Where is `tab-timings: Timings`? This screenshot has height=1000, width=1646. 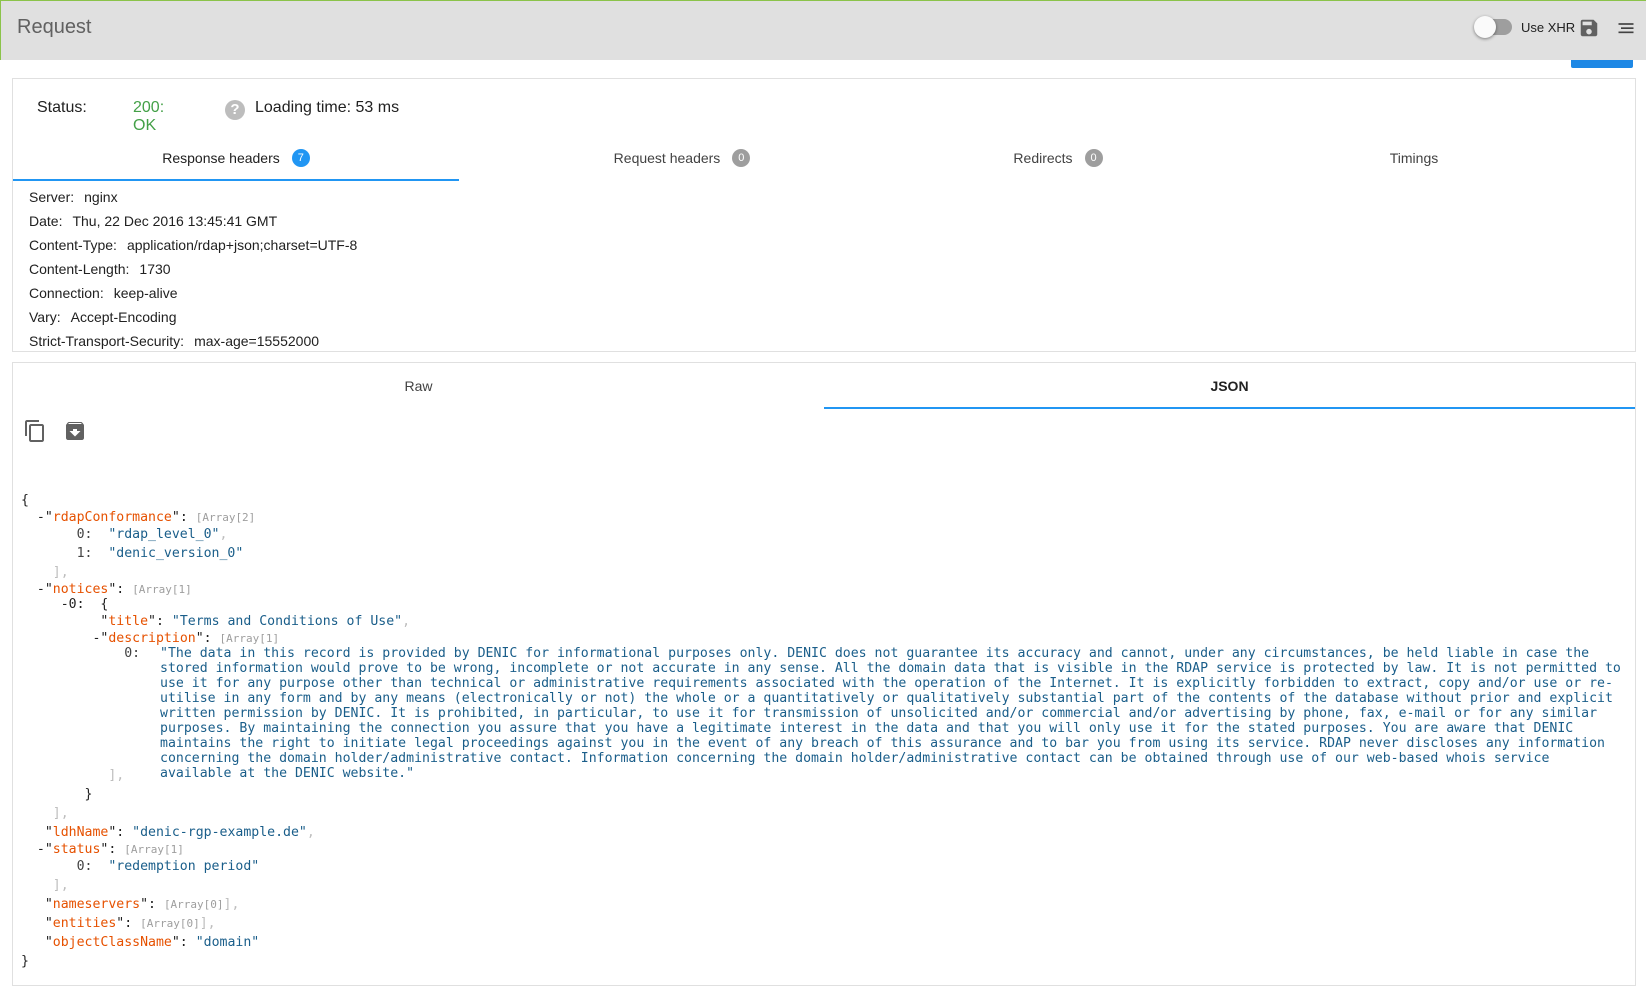 tab-timings: Timings is located at coordinates (1414, 158).